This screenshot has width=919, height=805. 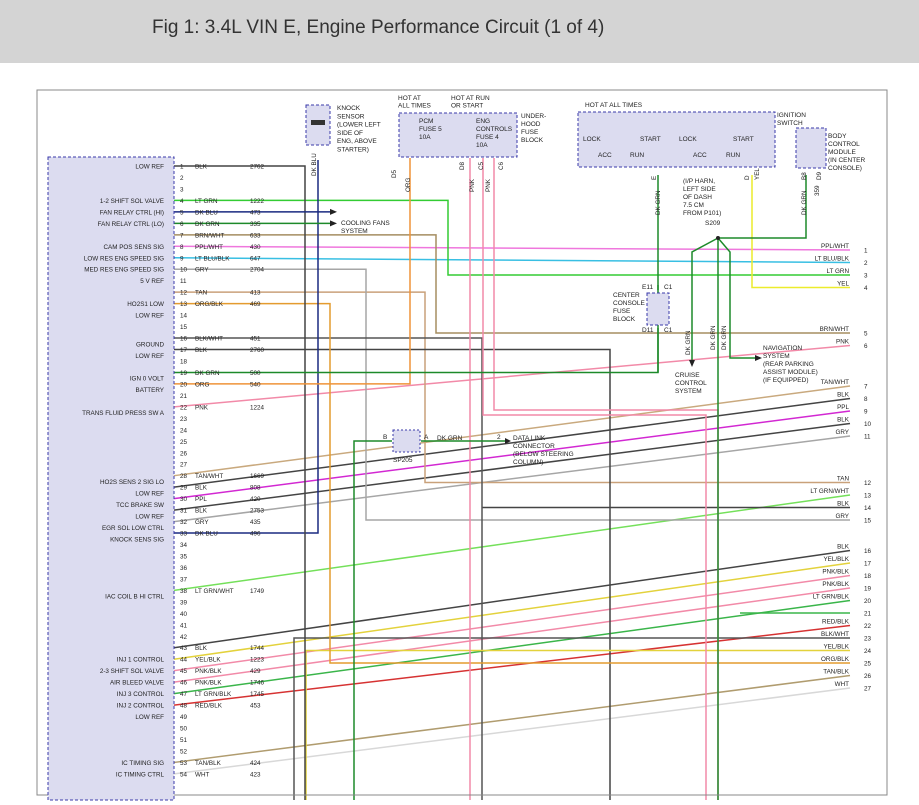 What do you see at coordinates (207, 224) in the screenshot?
I see `pin-wire-color: DK GRN` at bounding box center [207, 224].